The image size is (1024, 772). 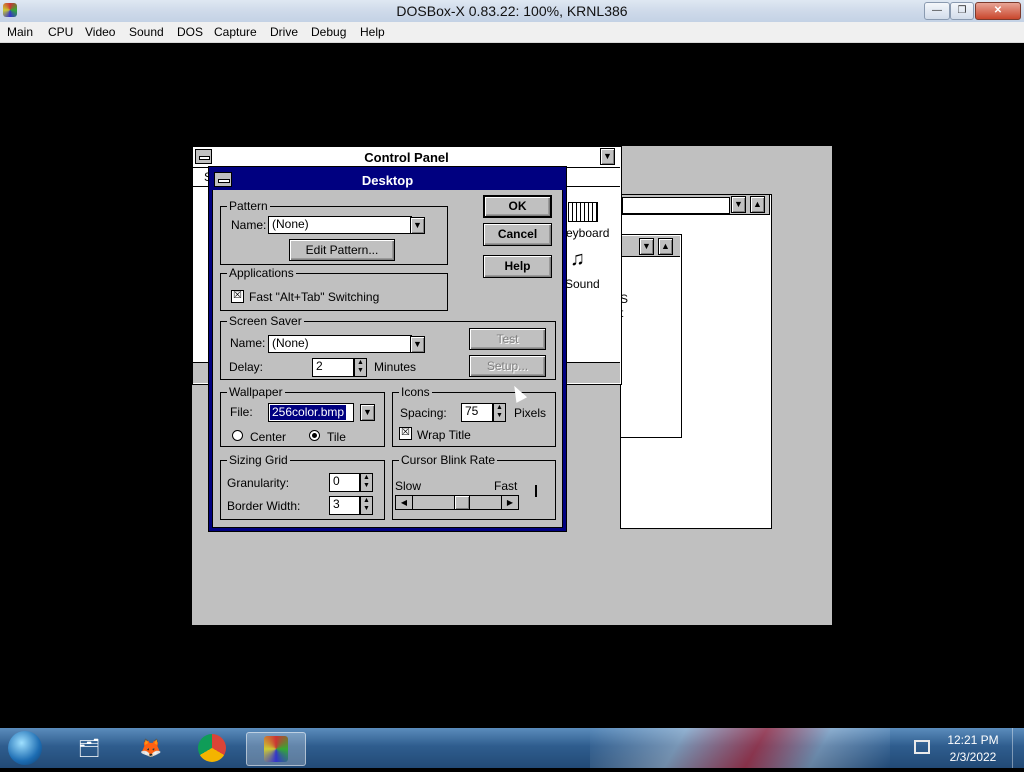 I want to click on cursor-blink-group-label: Cursor Blink Rate, so click(x=448, y=460).